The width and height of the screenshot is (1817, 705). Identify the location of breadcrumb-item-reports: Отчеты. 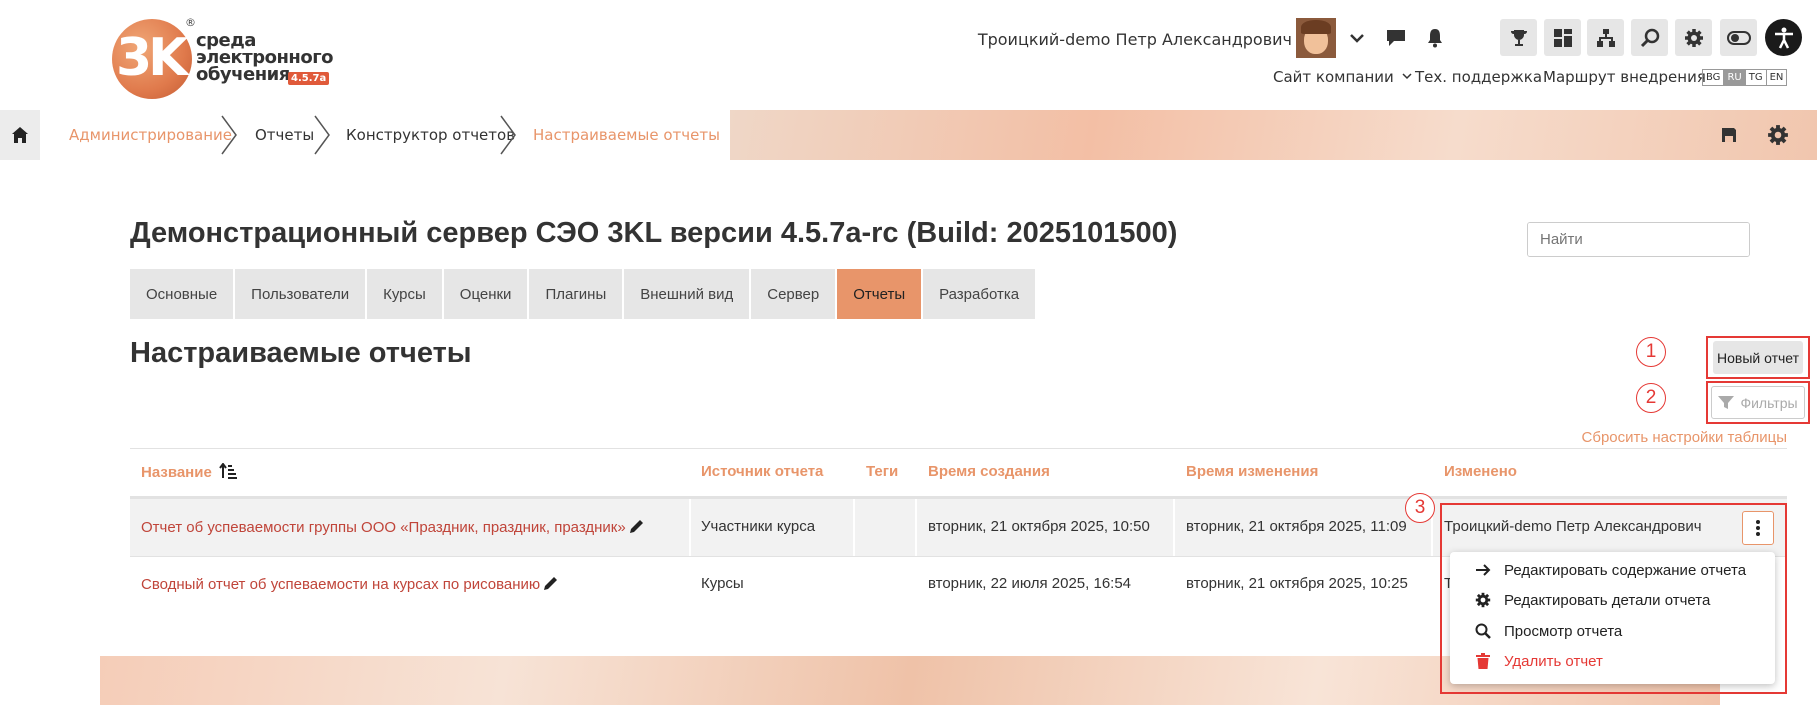
(284, 135).